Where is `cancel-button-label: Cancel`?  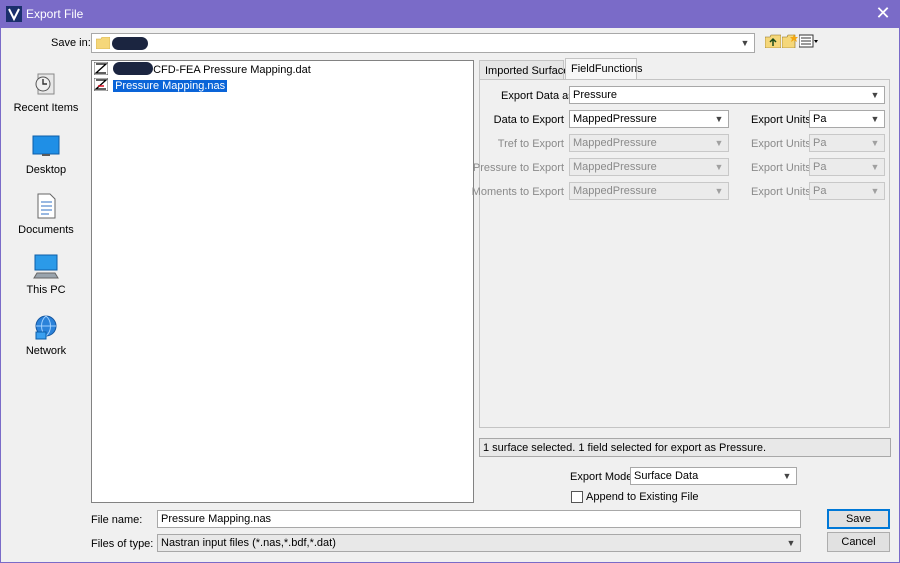 cancel-button-label: Cancel is located at coordinates (858, 542).